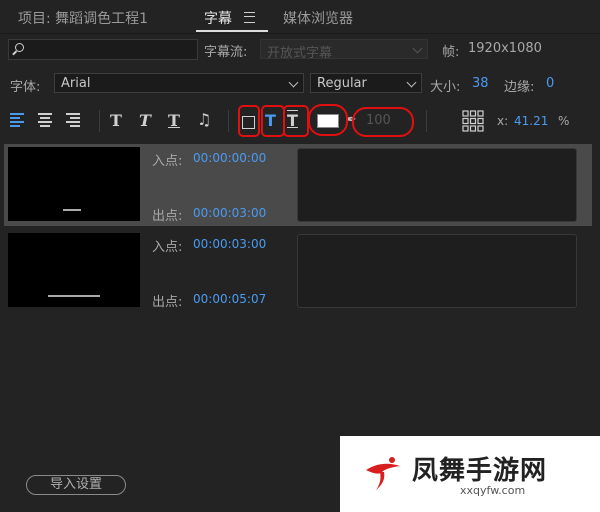 The image size is (600, 512). I want to click on frame-value: 1920x1080, so click(505, 48).